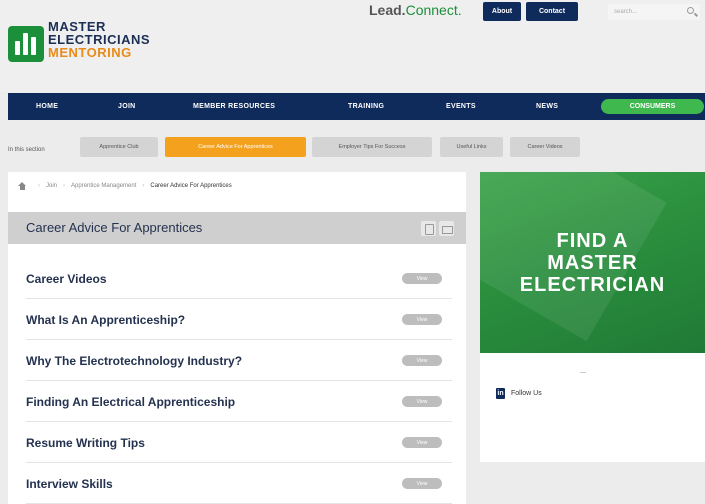 The height and width of the screenshot is (504, 705). I want to click on contact-button: Contact, so click(552, 11).